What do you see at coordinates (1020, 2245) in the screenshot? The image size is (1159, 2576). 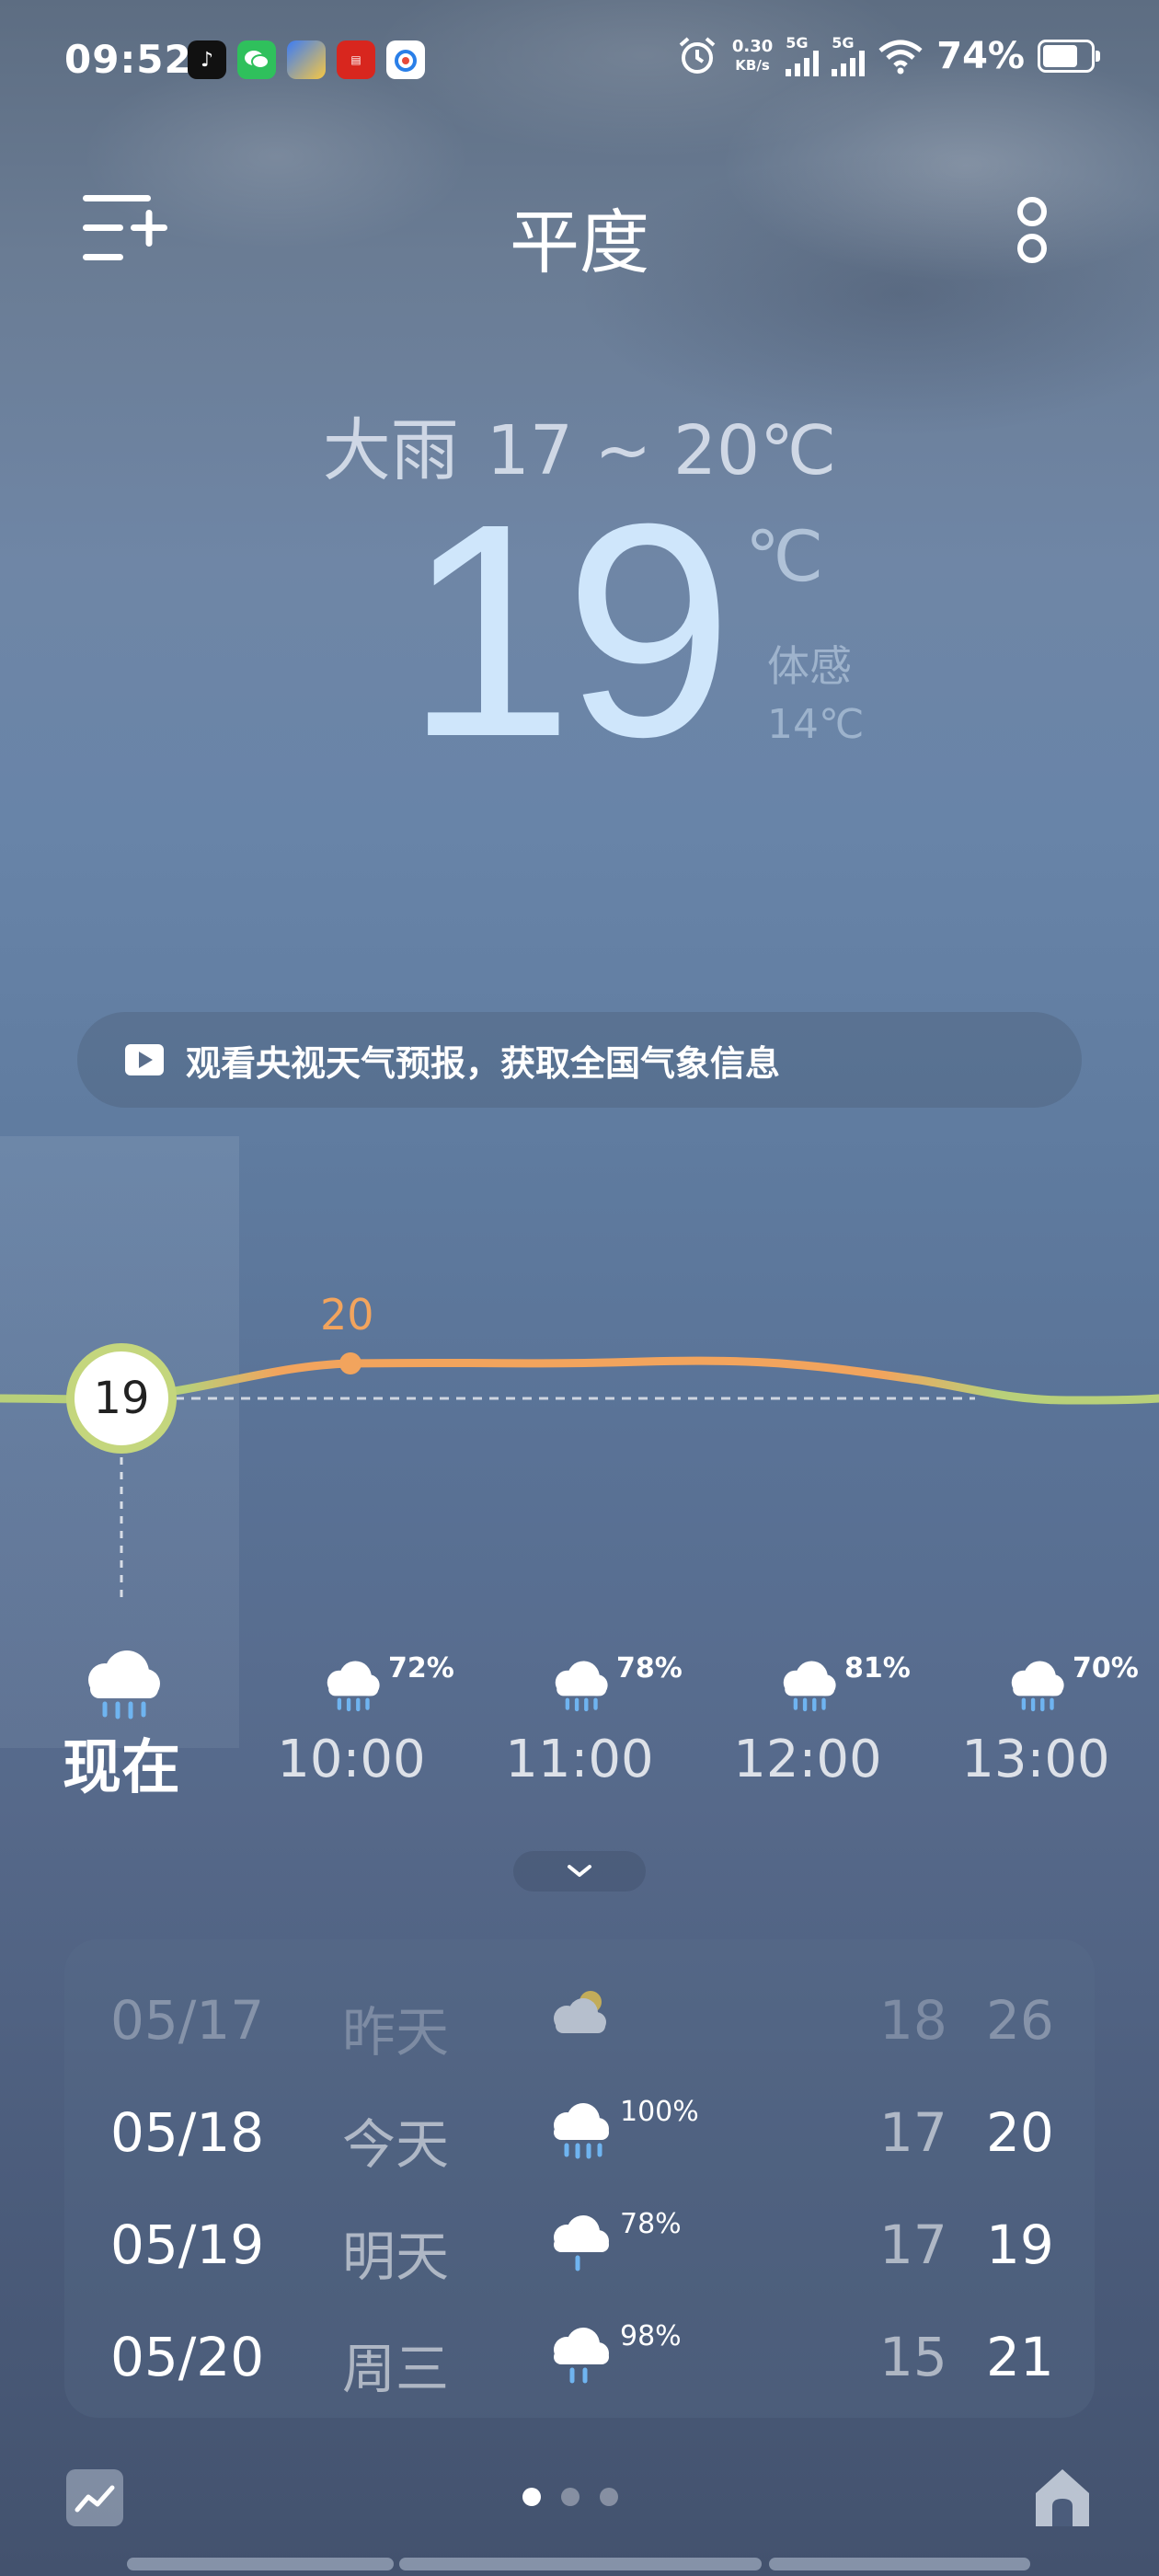 I see `forecast-high: 19` at bounding box center [1020, 2245].